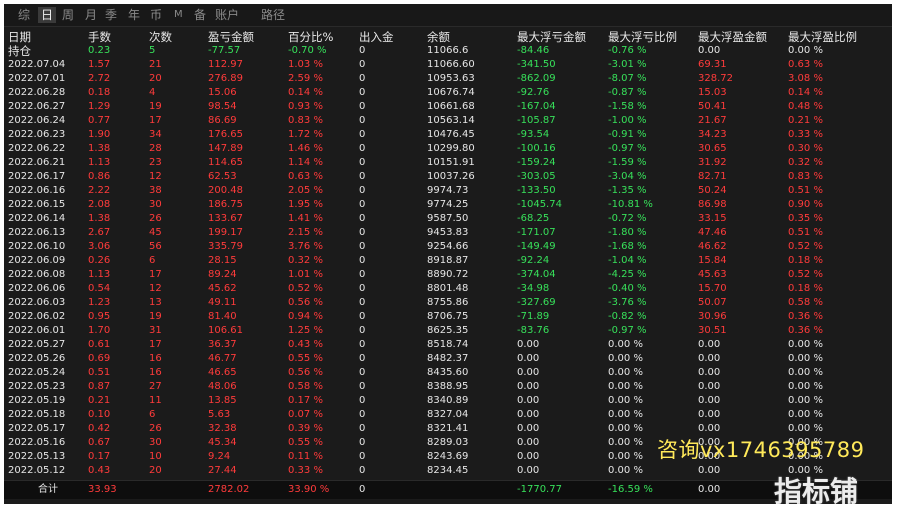  What do you see at coordinates (152, 50) in the screenshot?
I see `cell-trades: 5` at bounding box center [152, 50].